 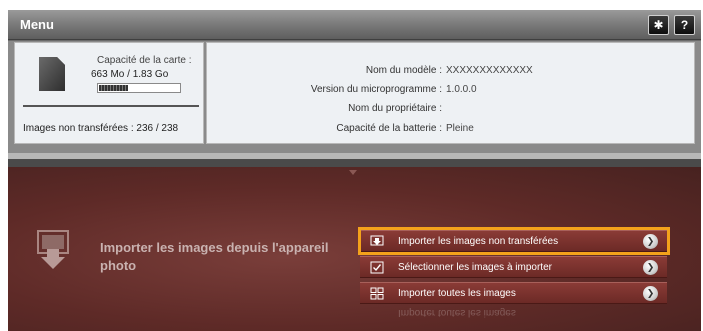 What do you see at coordinates (377, 293) in the screenshot?
I see `grid-icon` at bounding box center [377, 293].